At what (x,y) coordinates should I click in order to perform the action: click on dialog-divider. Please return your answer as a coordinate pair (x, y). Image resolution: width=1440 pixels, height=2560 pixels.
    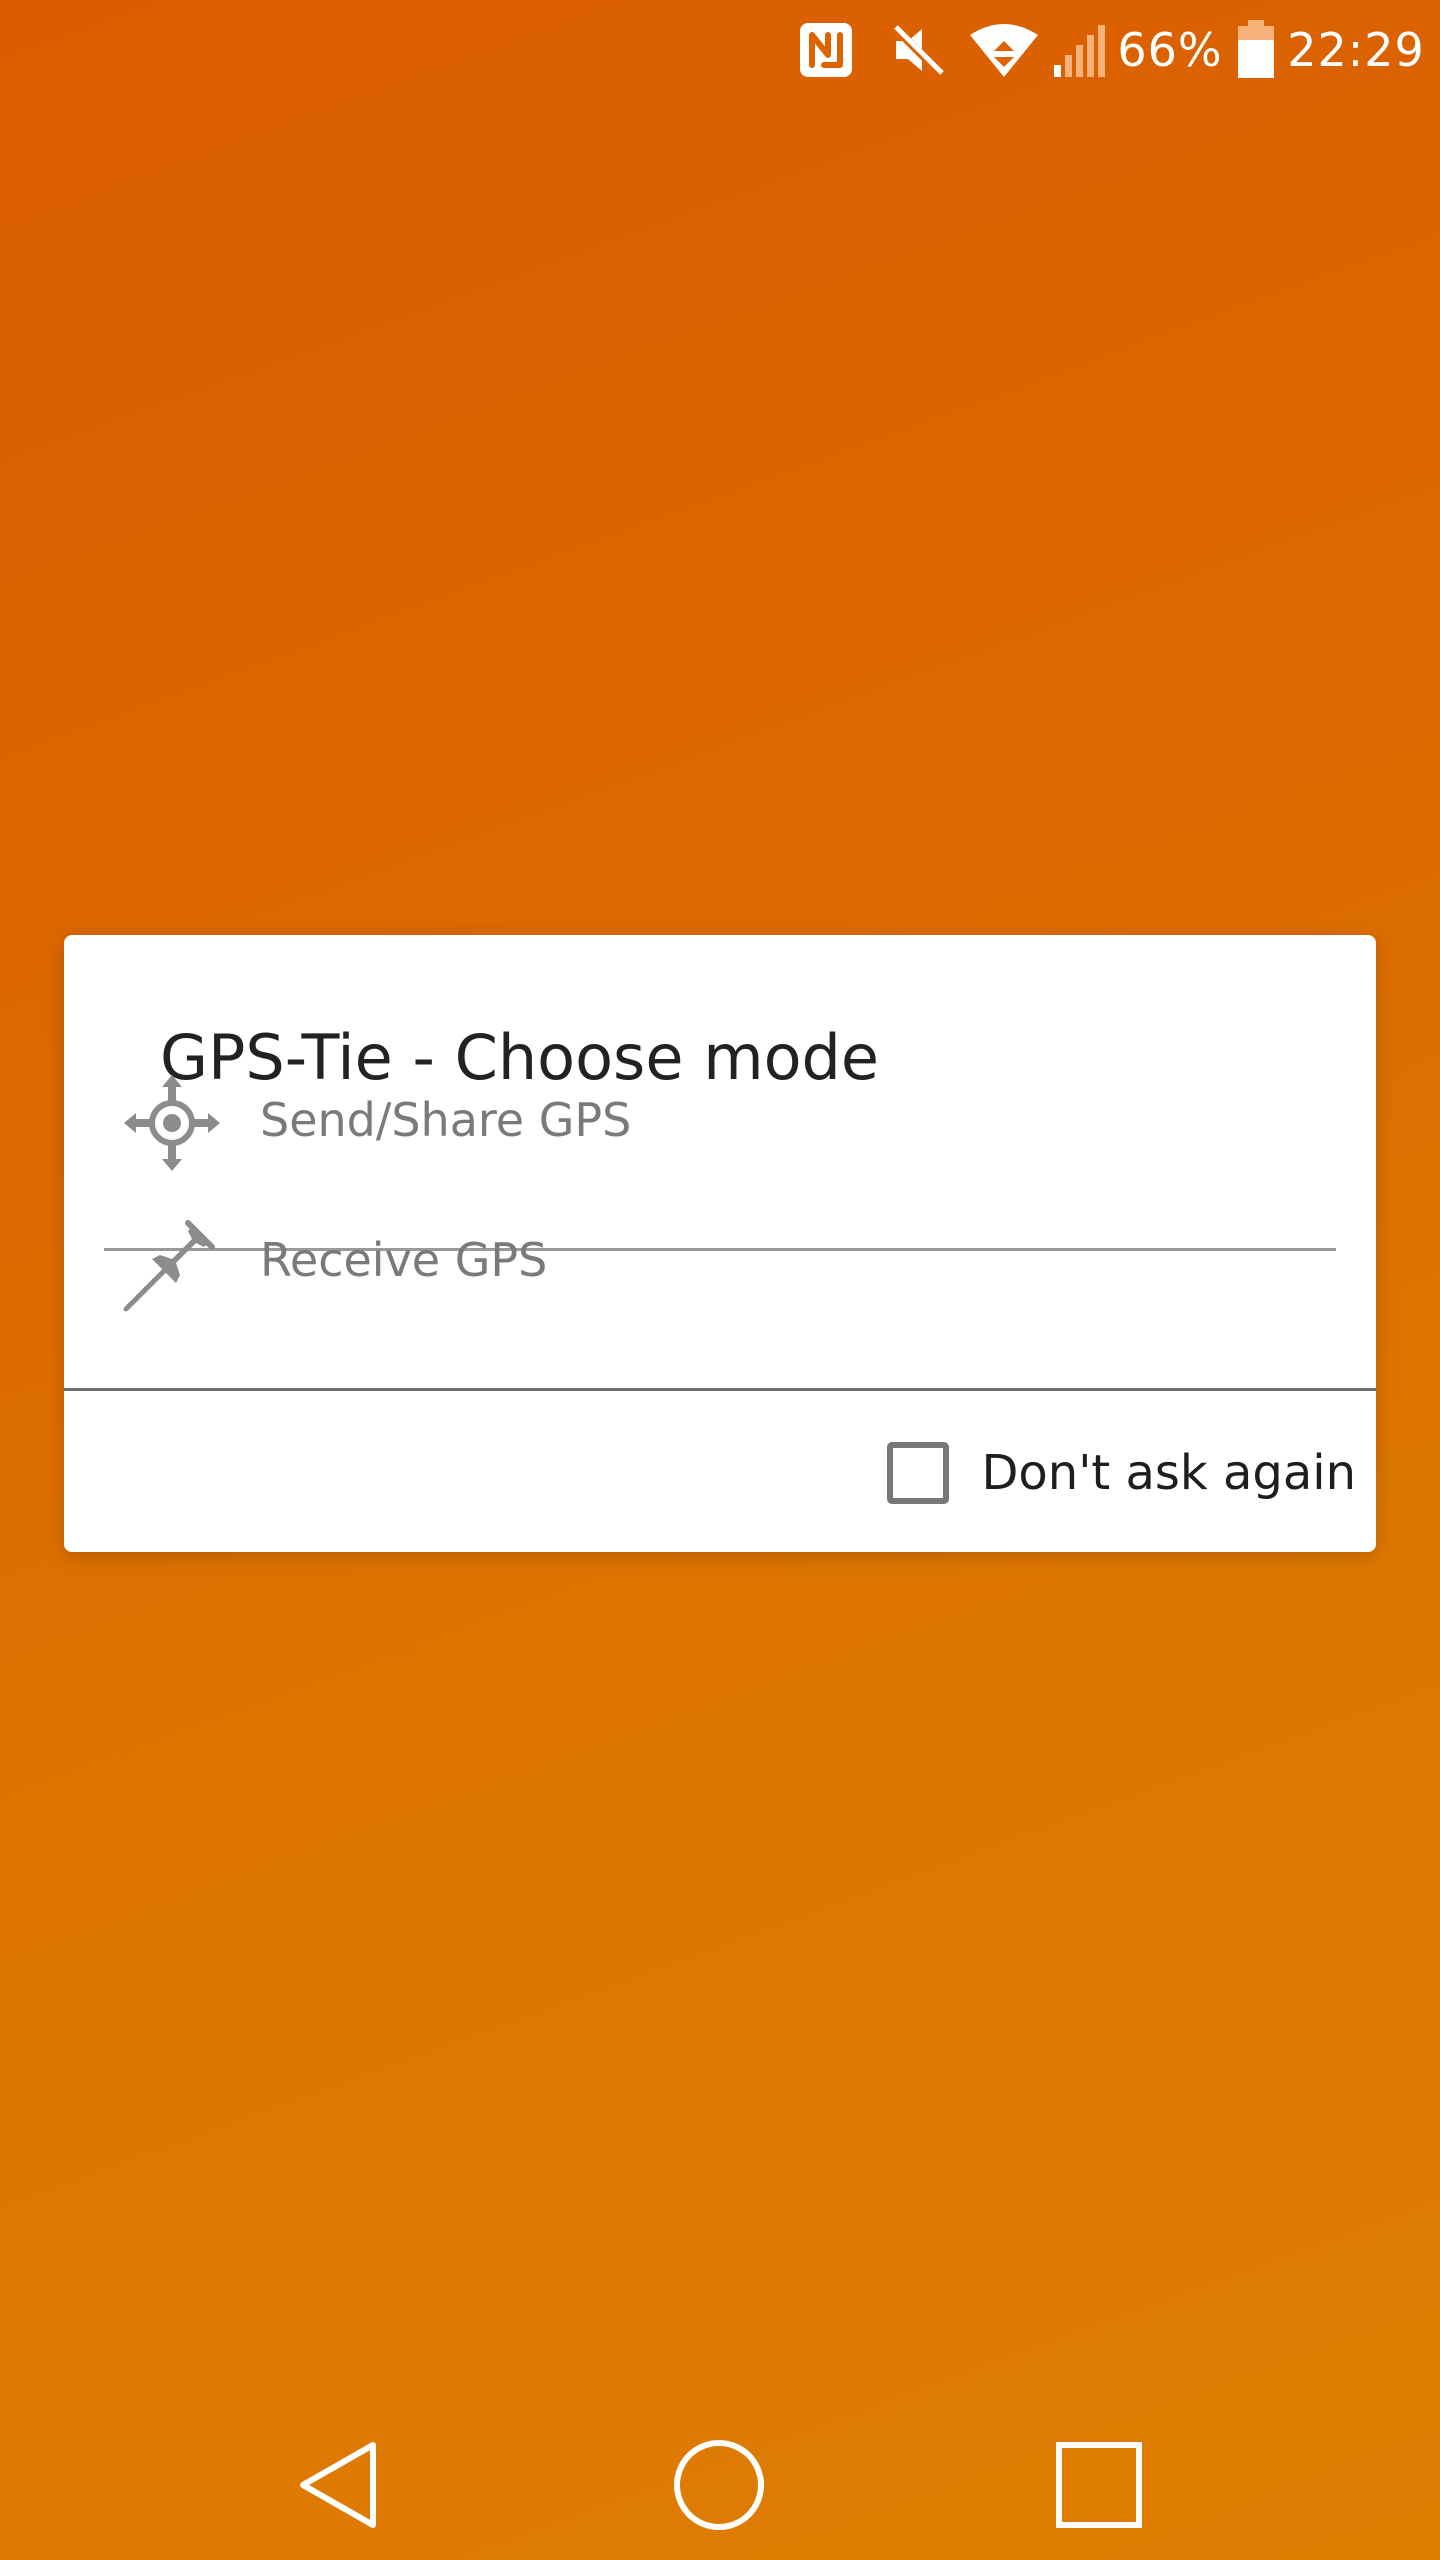
    Looking at the image, I should click on (720, 1389).